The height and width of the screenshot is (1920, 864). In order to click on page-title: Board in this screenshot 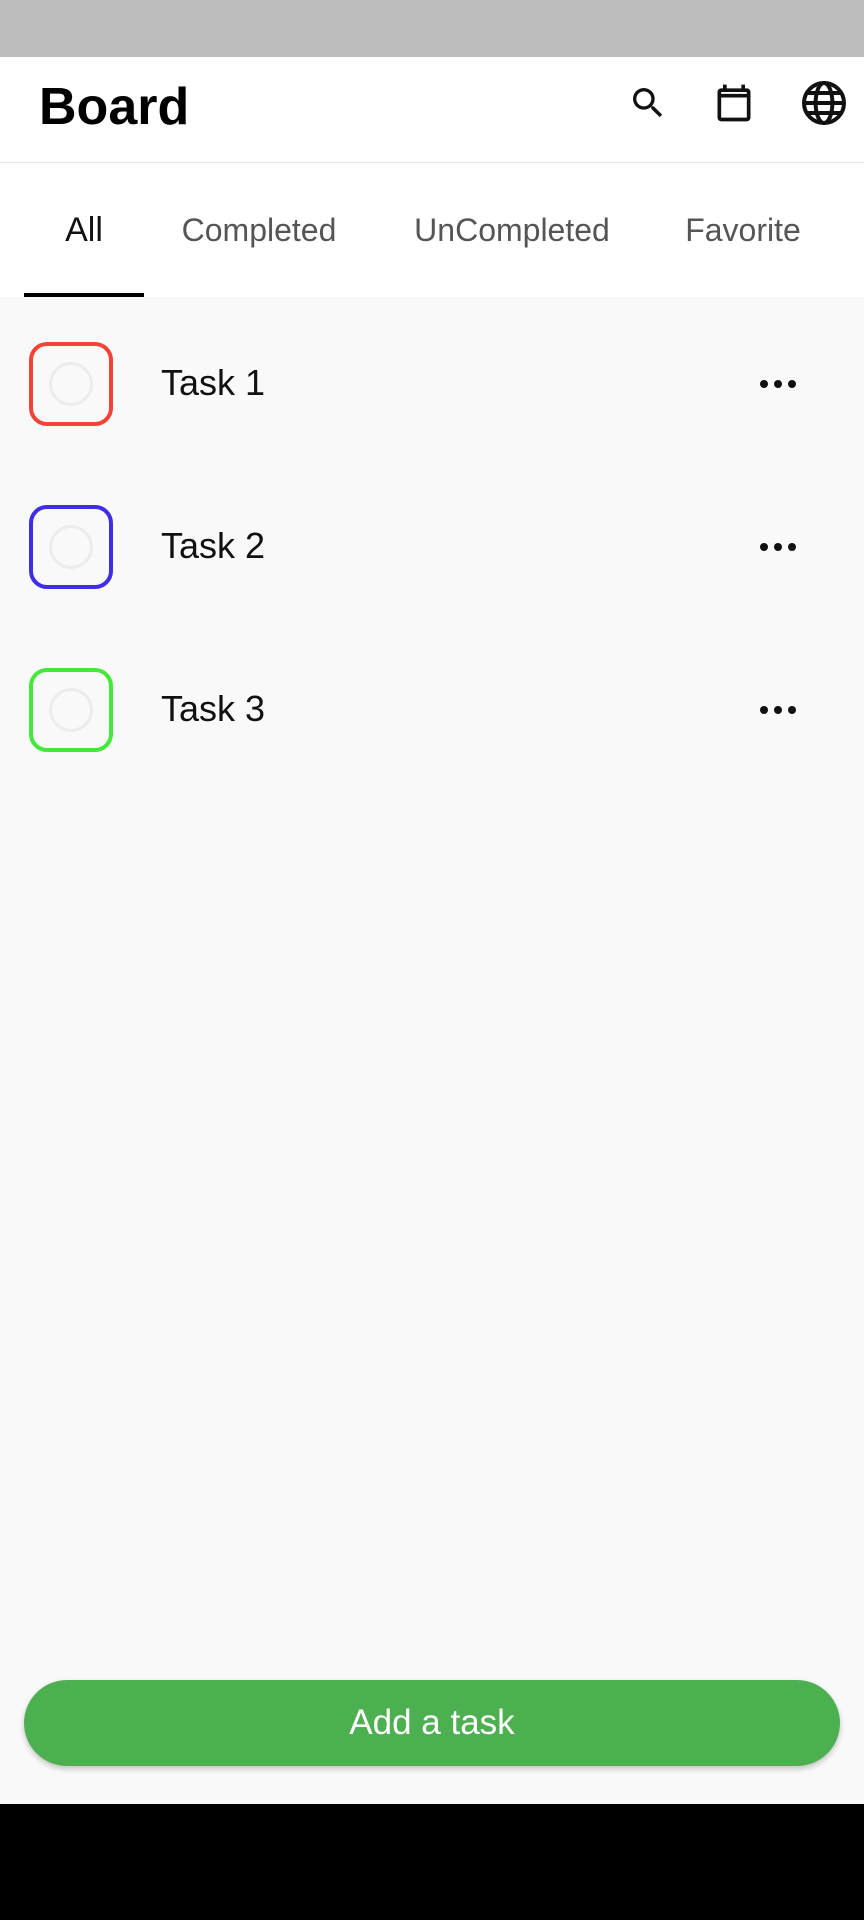, I will do `click(114, 107)`.